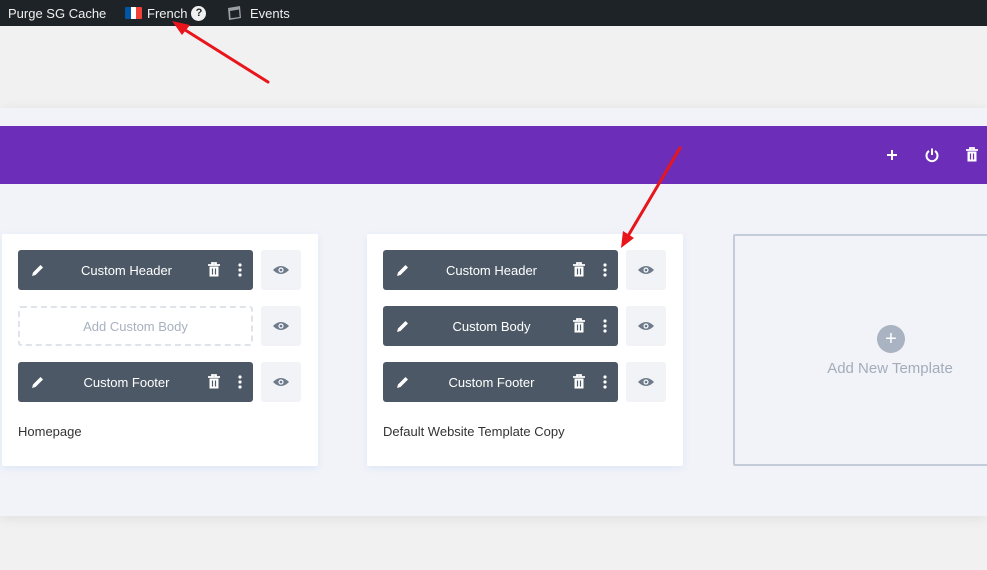 The image size is (987, 570). I want to click on purge-cache-link: Purge SG Cache, so click(57, 13).